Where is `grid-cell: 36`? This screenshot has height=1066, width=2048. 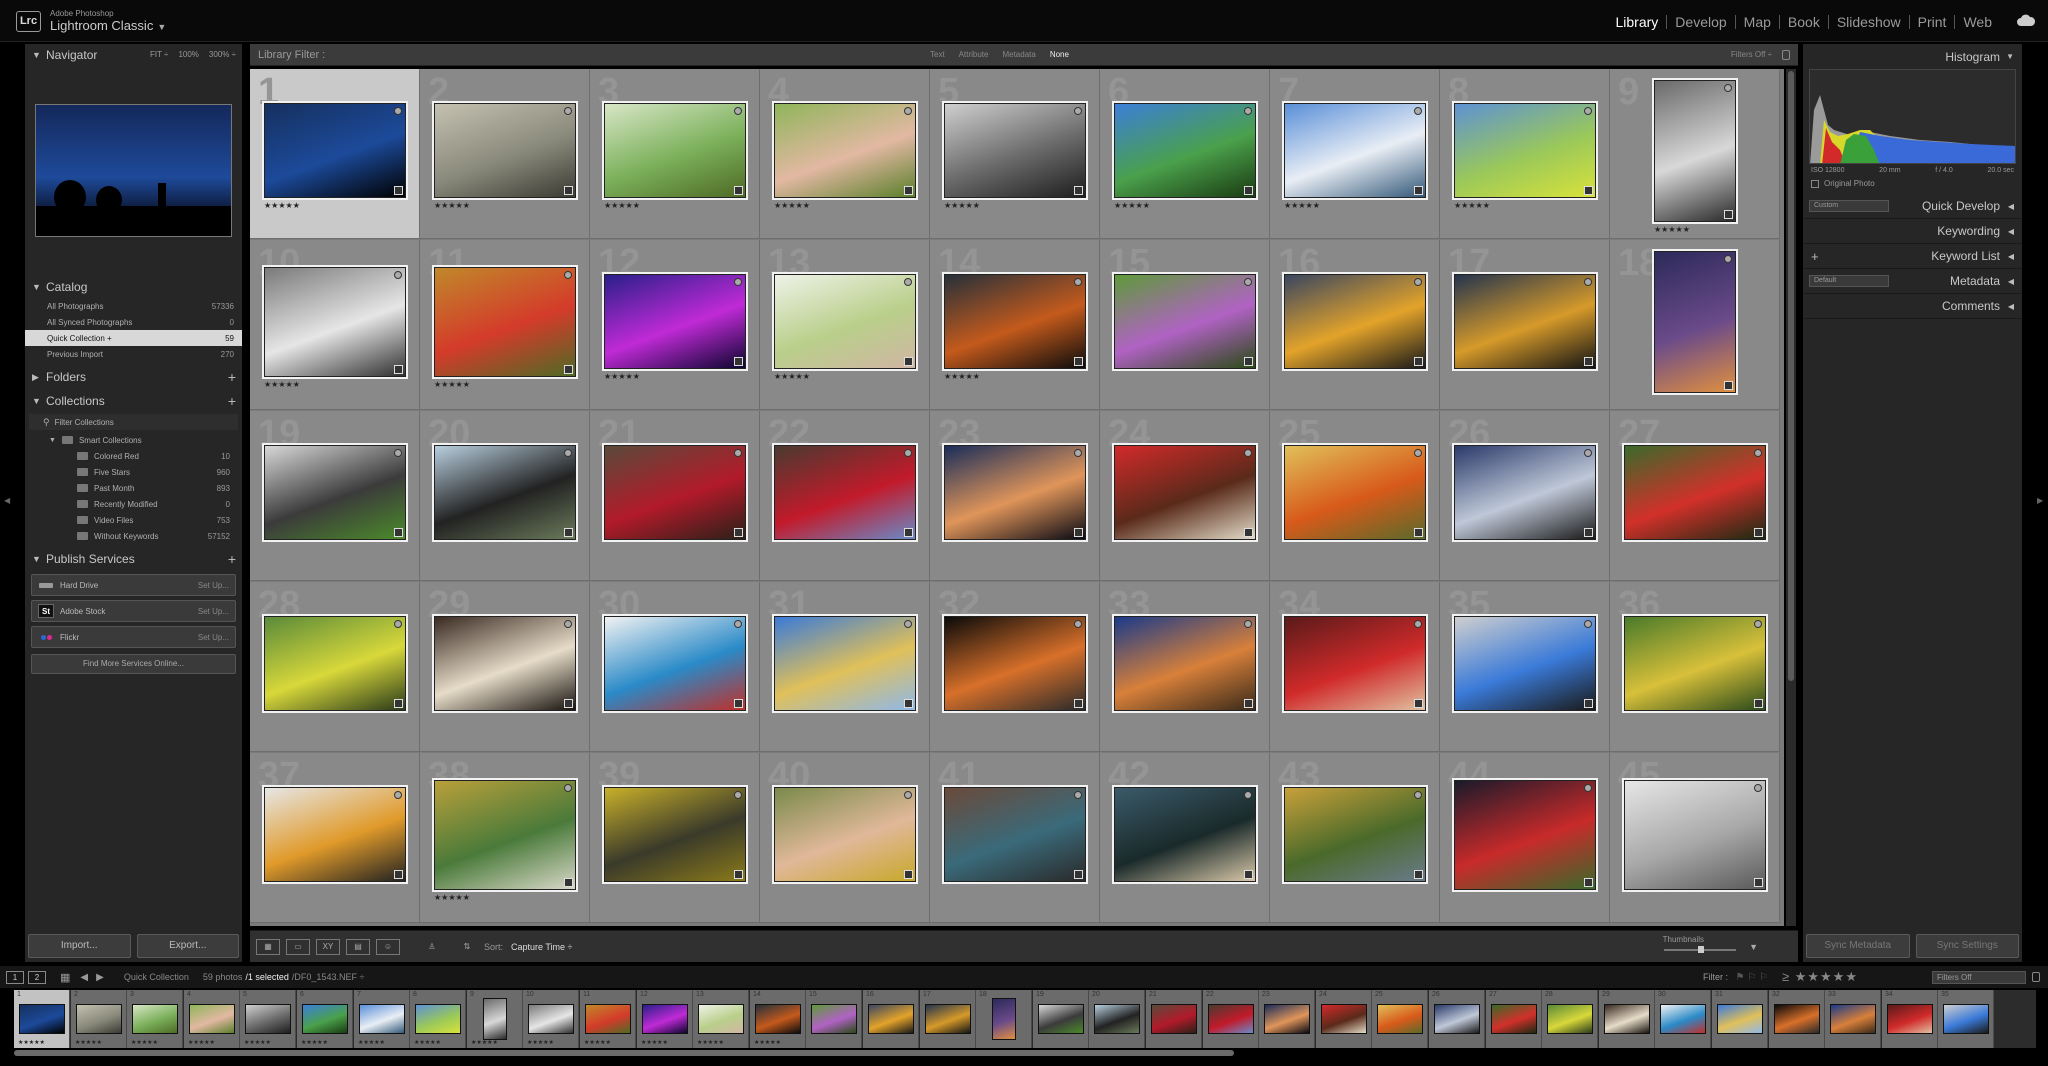
grid-cell: 36 is located at coordinates (1695, 667).